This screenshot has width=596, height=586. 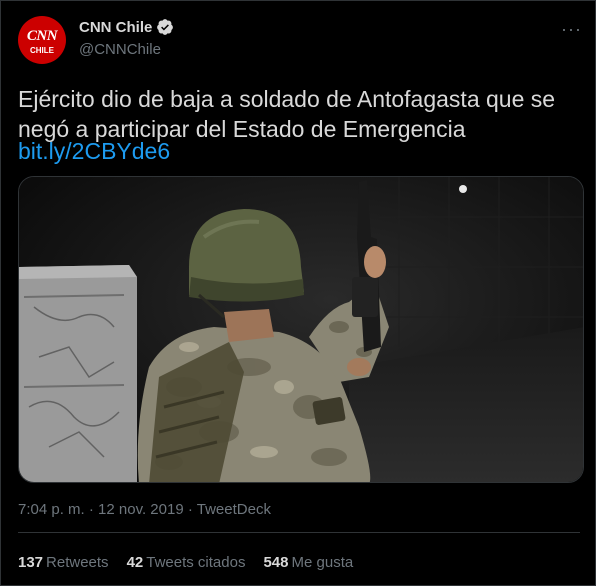 I want to click on likes-stat: 548 Me gusta, so click(x=308, y=562).